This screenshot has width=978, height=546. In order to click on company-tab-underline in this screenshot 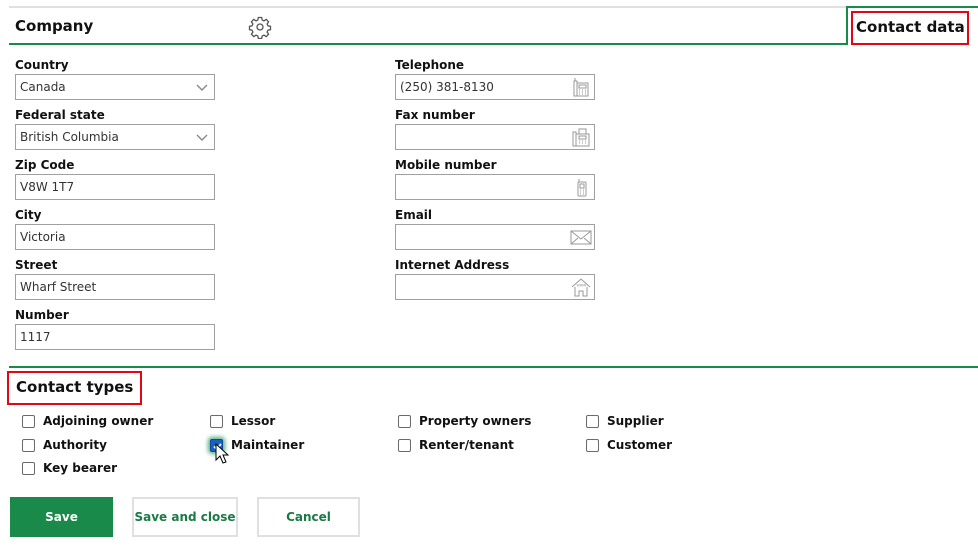, I will do `click(428, 44)`.